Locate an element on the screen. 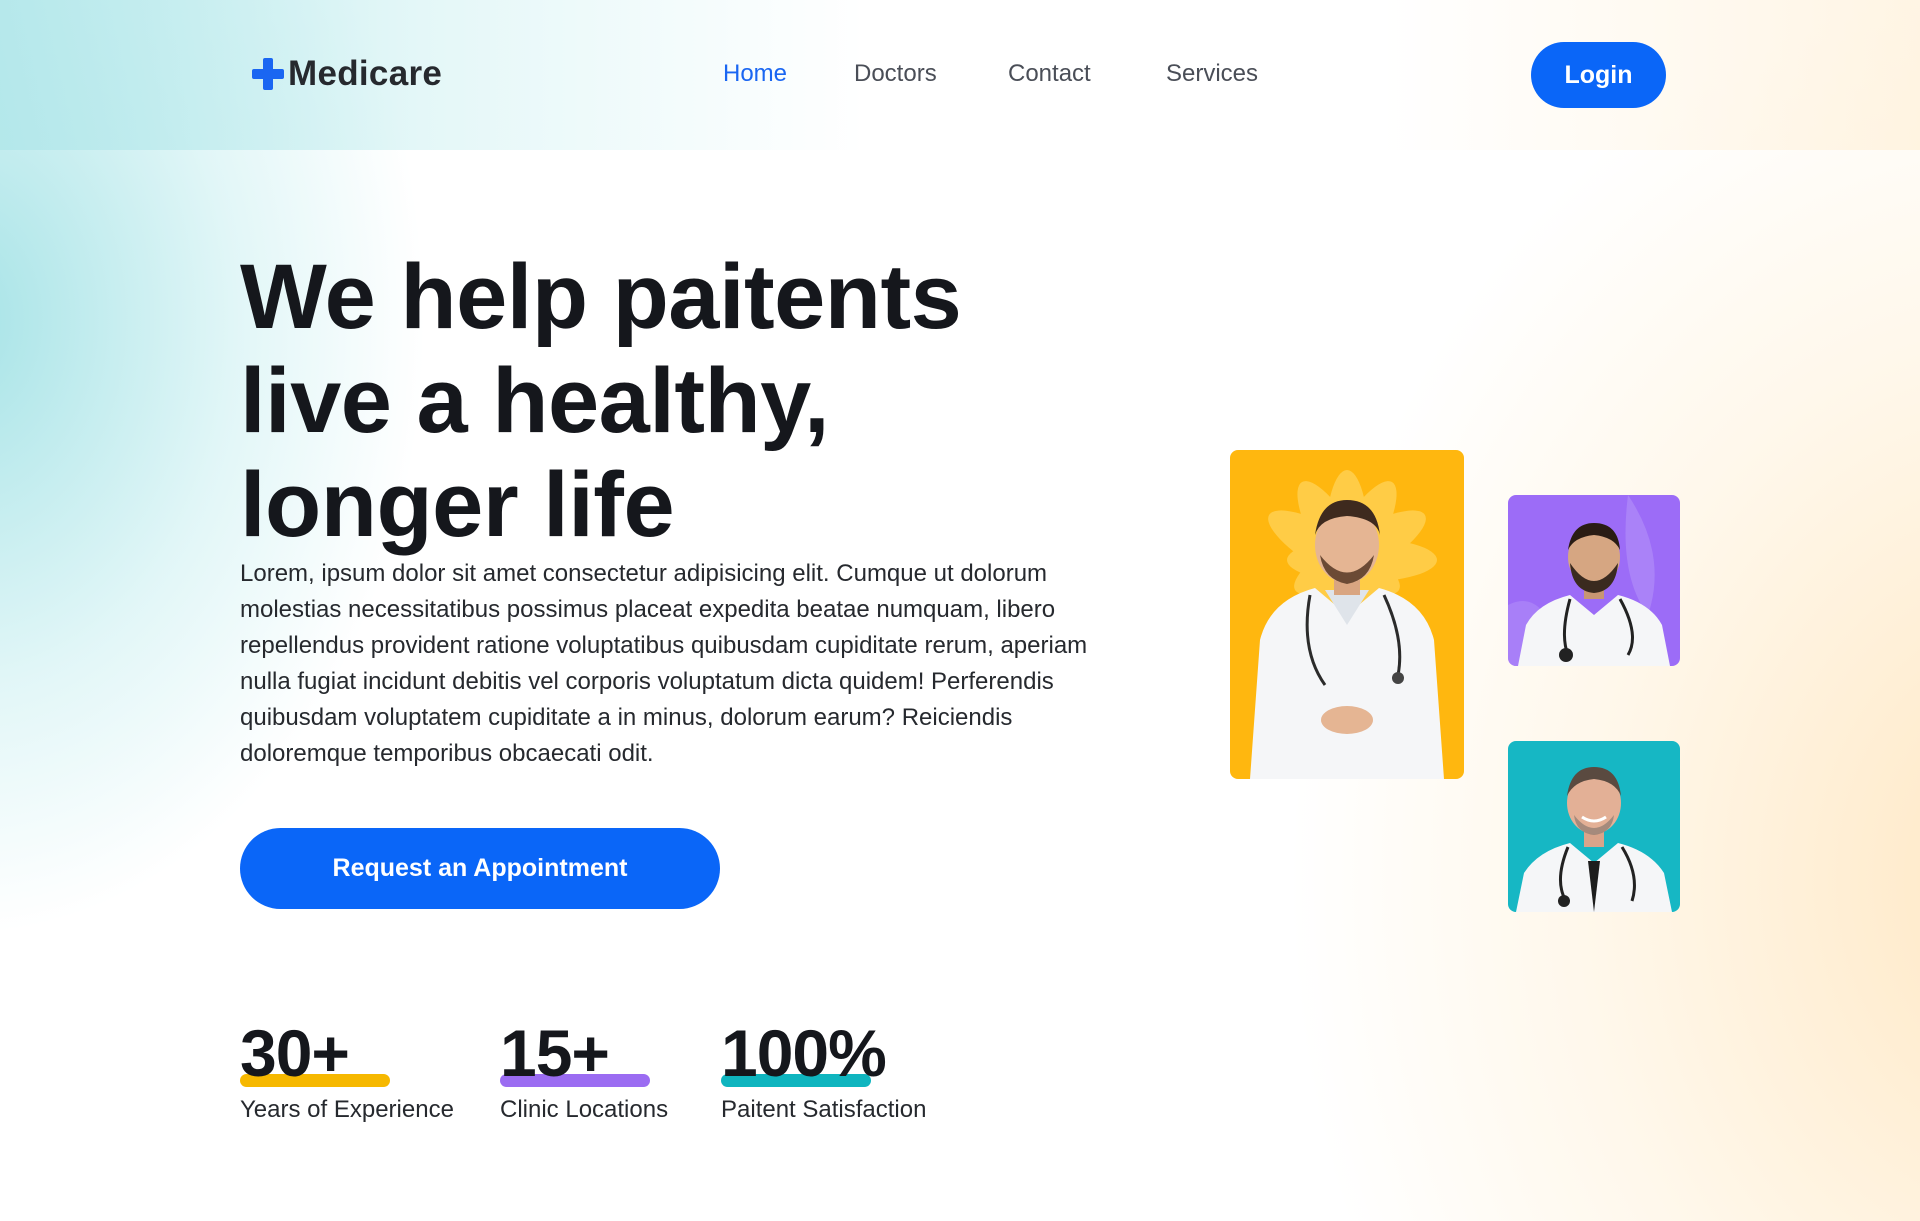 Image resolution: width=1920 pixels, height=1221 pixels. hero-title-line-3: longer life is located at coordinates (457, 505).